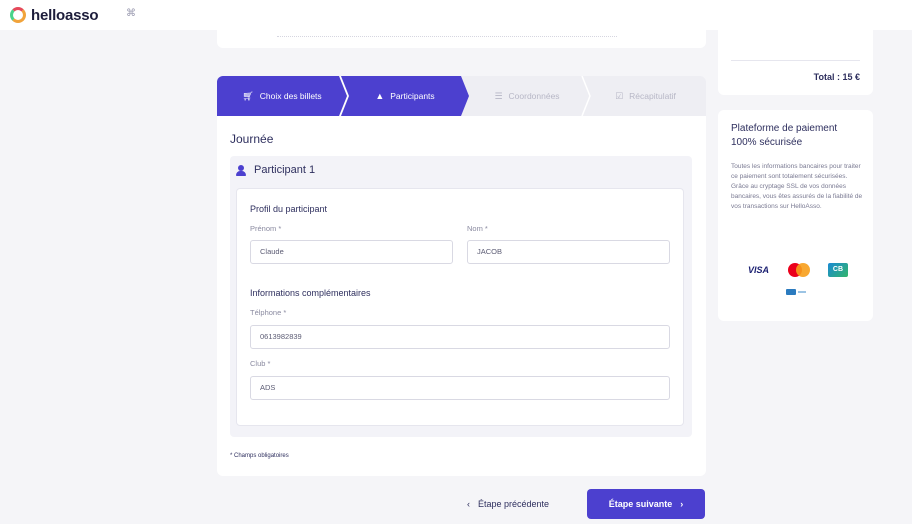 The width and height of the screenshot is (912, 524). Describe the element at coordinates (260, 363) in the screenshot. I see `club-label: Club *` at that location.